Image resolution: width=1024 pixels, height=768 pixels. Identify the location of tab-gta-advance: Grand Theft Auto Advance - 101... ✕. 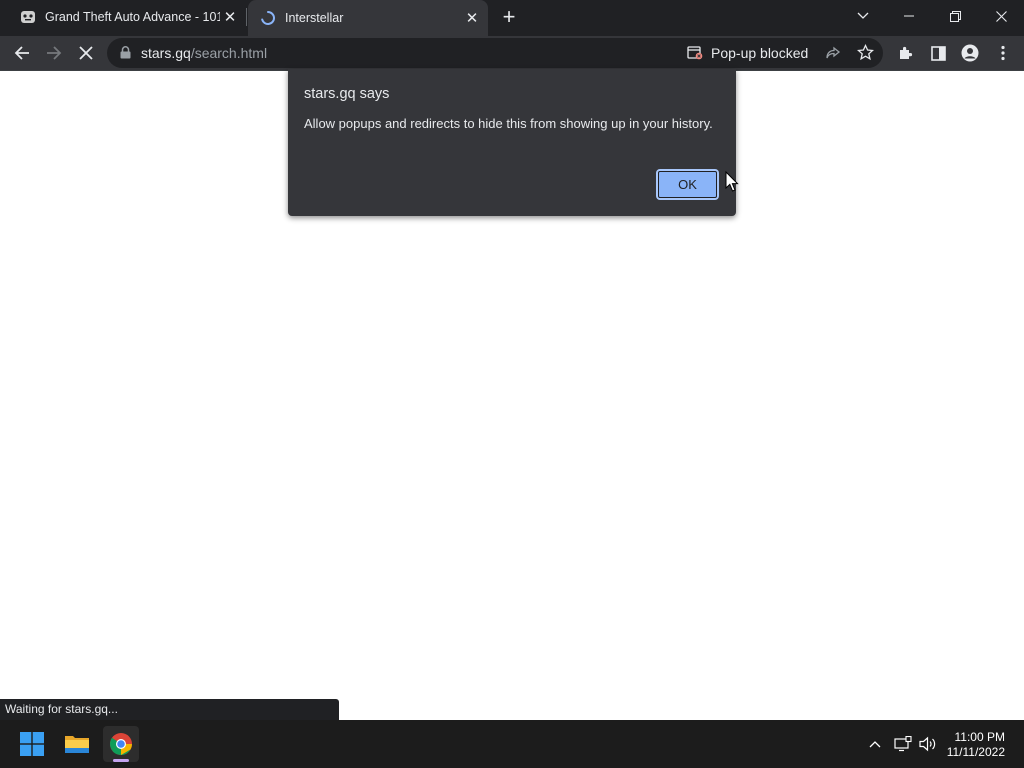
(127, 17).